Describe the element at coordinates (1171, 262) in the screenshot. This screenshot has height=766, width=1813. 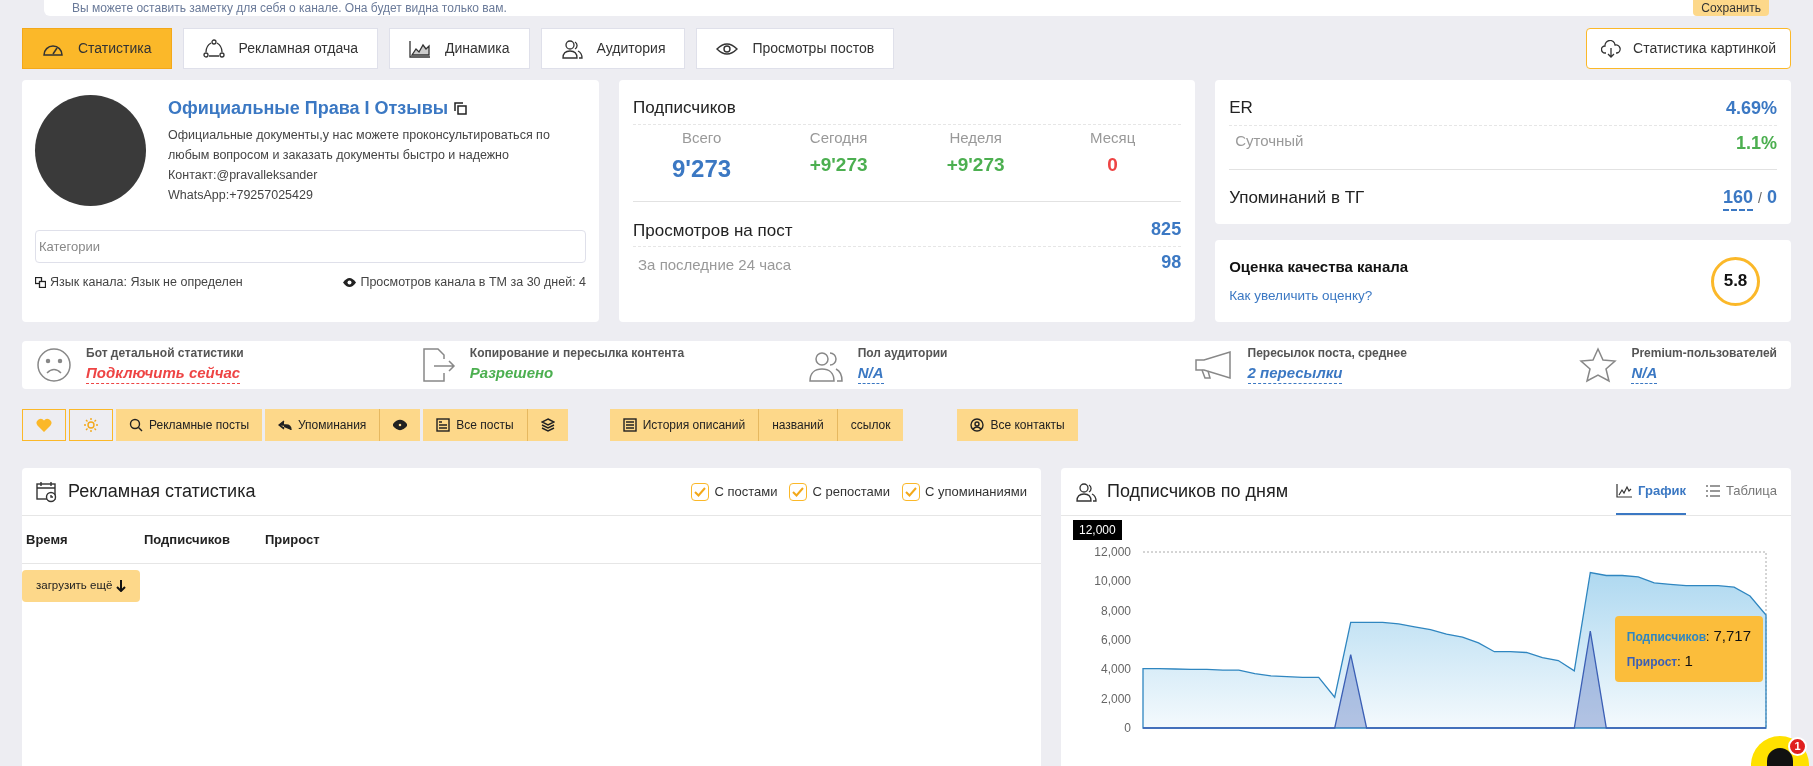
I see `last24-value: 98` at that location.